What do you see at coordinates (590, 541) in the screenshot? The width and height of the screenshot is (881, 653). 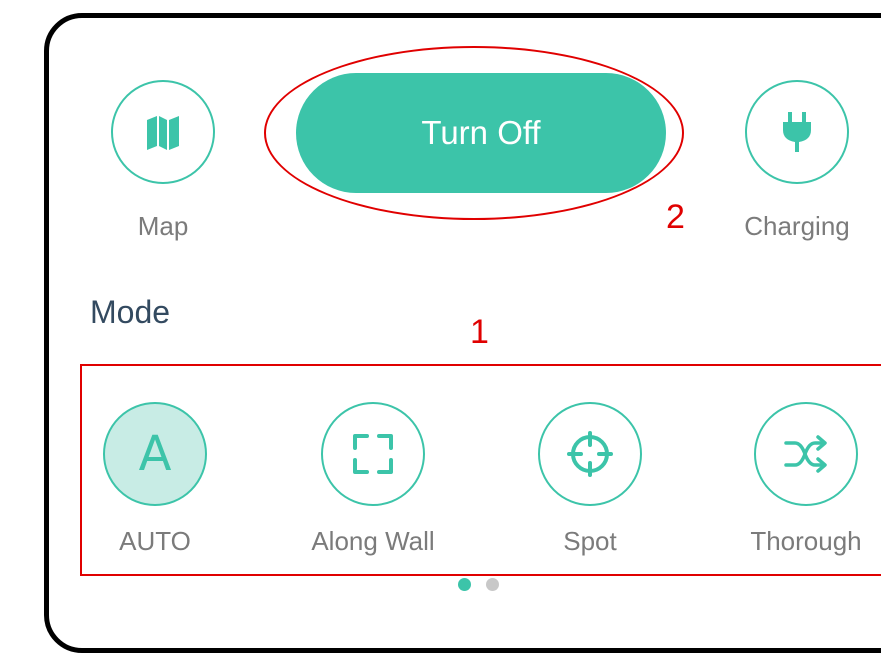 I see `mode-spot-label: Spot` at bounding box center [590, 541].